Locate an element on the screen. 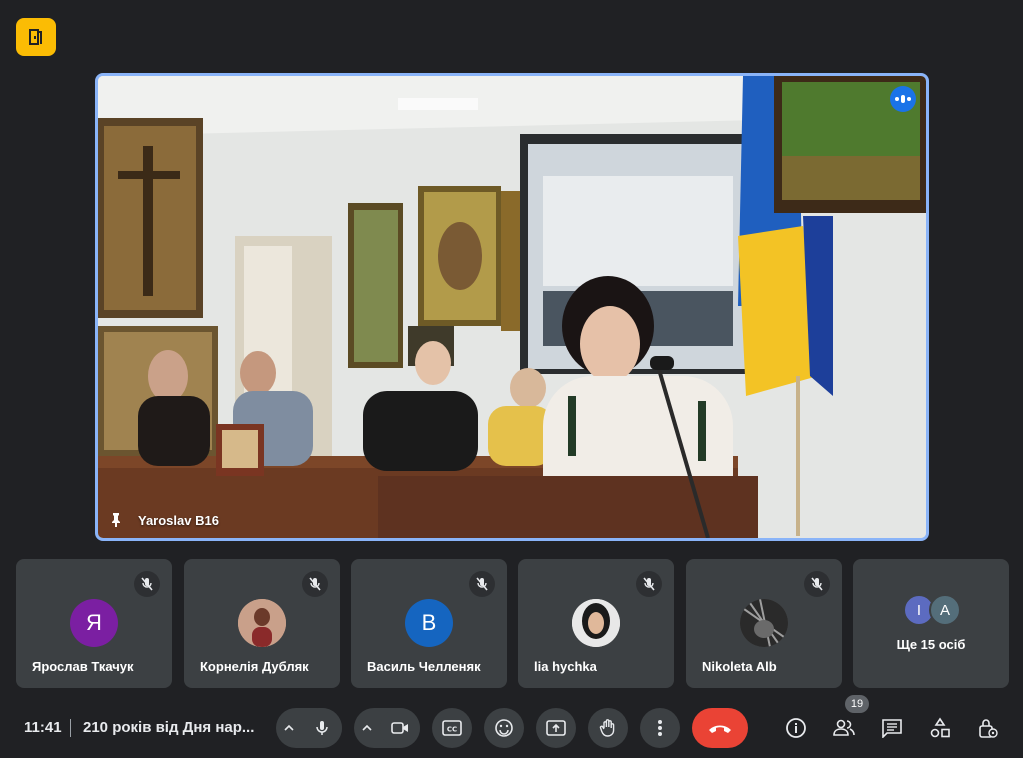  emoji-icon is located at coordinates (504, 728).